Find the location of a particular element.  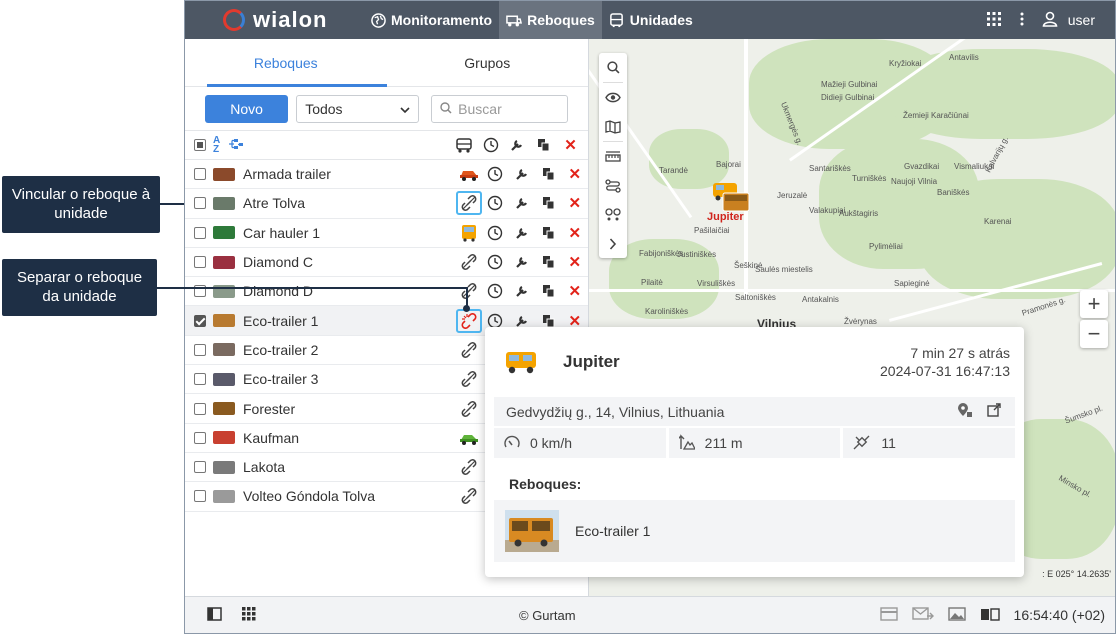

tab-reboques: Reboques is located at coordinates (286, 63).